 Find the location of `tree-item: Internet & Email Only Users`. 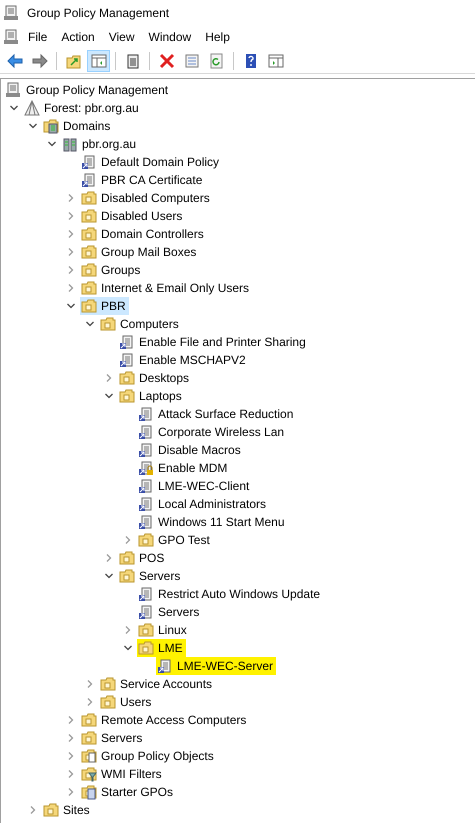

tree-item: Internet & Email Only Users is located at coordinates (166, 288).